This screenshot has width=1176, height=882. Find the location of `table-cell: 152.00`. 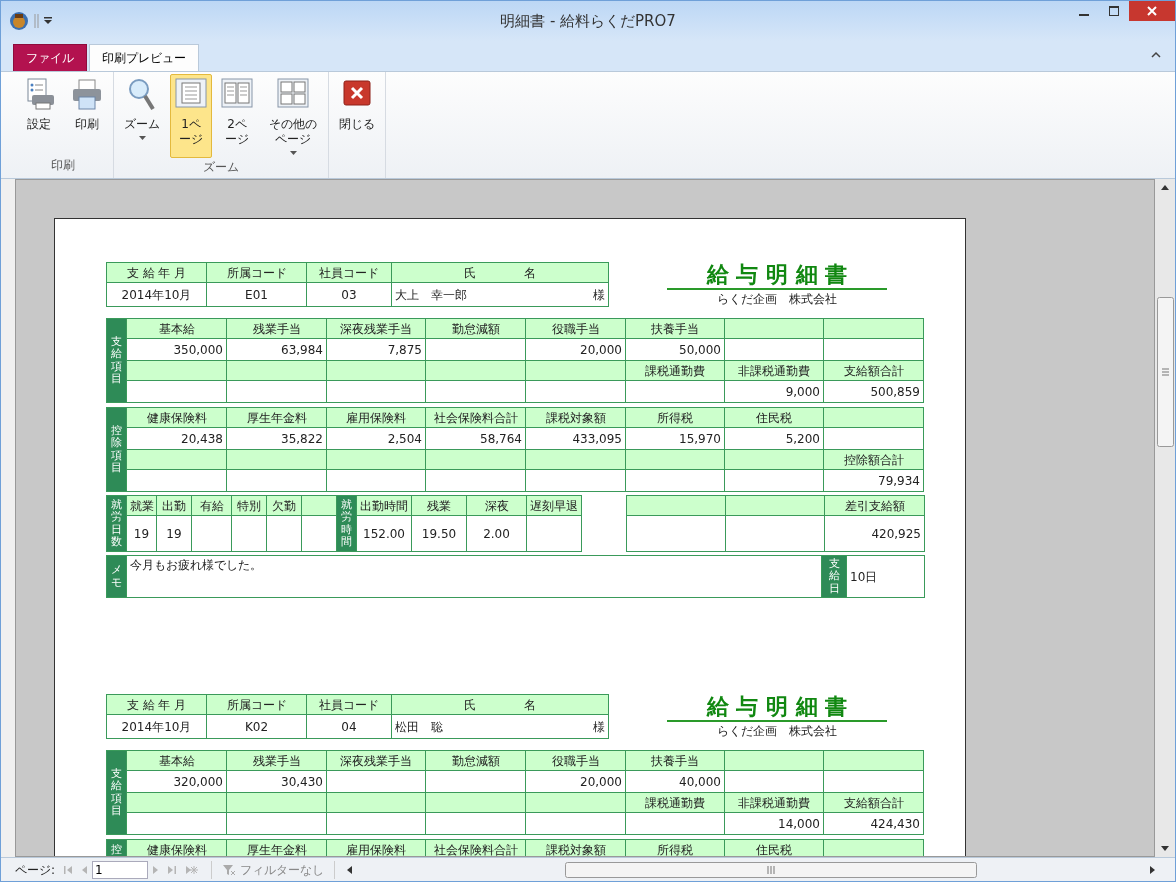

table-cell: 152.00 is located at coordinates (384, 533).